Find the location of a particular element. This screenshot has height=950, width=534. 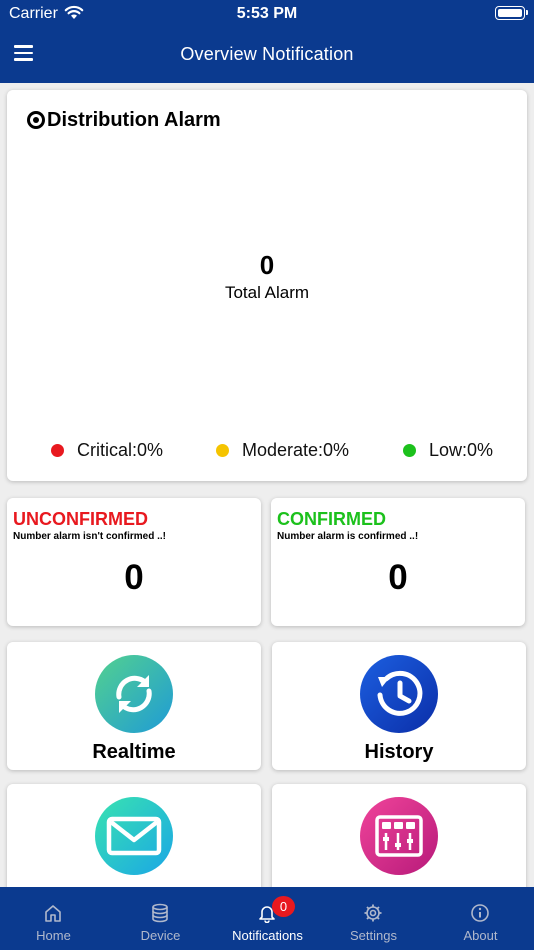

home-icon is located at coordinates (53, 913).